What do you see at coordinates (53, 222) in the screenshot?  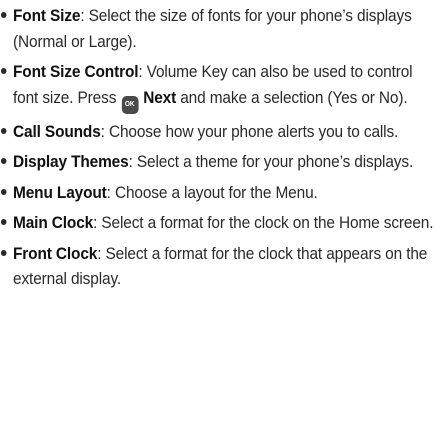 I see `item-term: Main Clock` at bounding box center [53, 222].